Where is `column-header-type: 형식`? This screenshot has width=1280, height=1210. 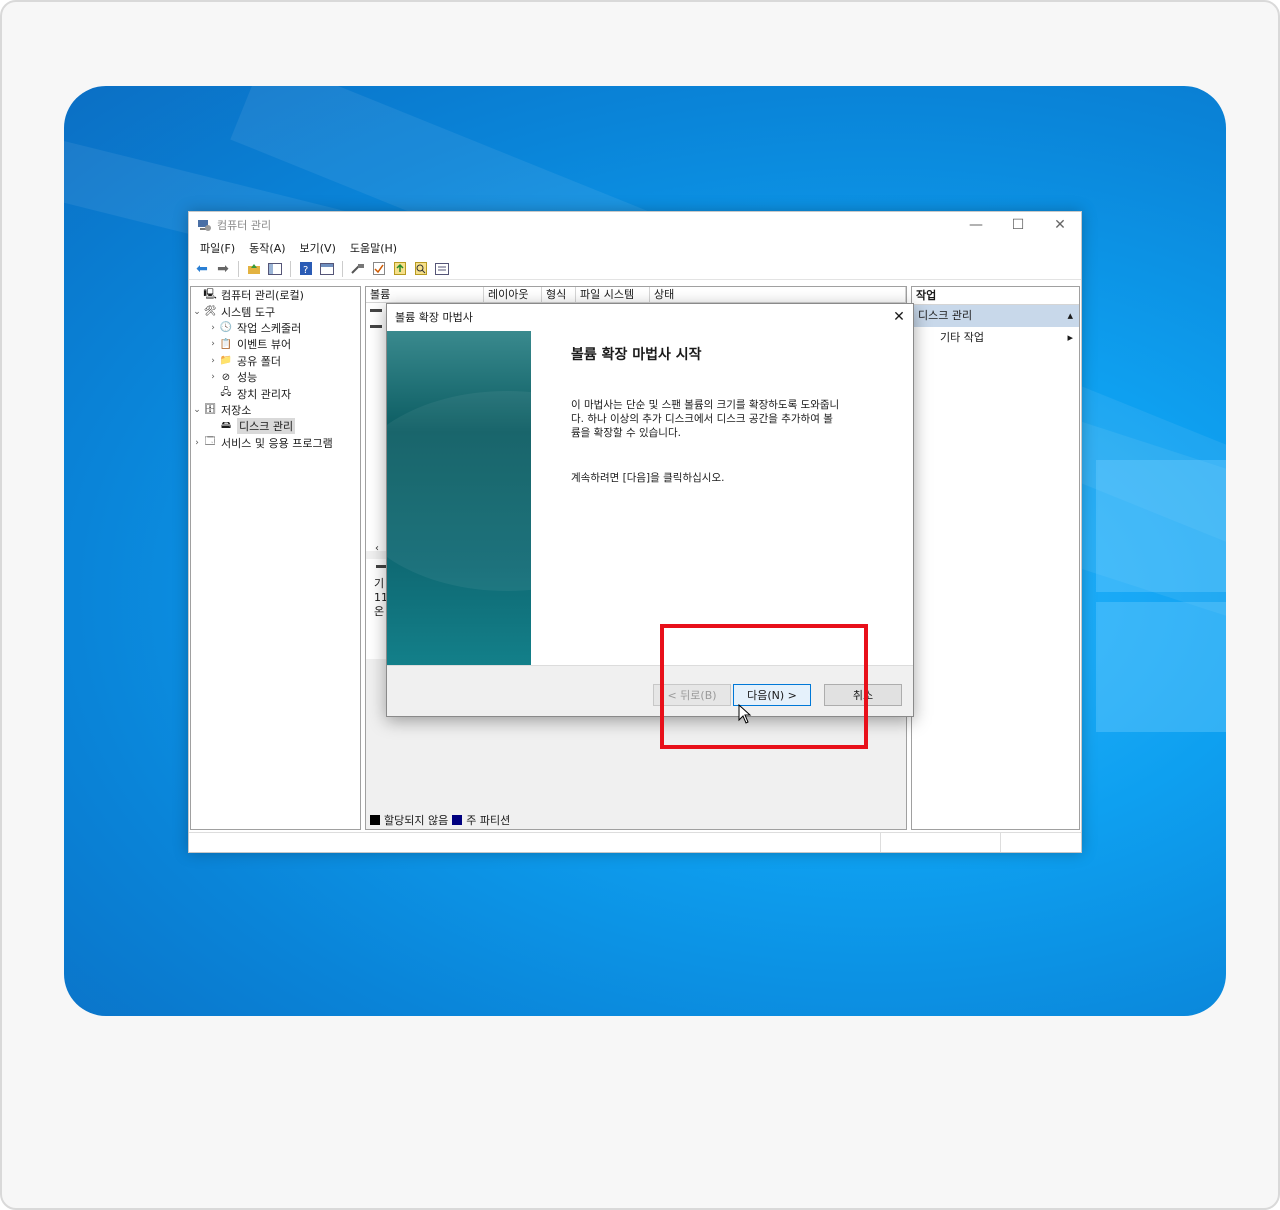 column-header-type: 형식 is located at coordinates (559, 294).